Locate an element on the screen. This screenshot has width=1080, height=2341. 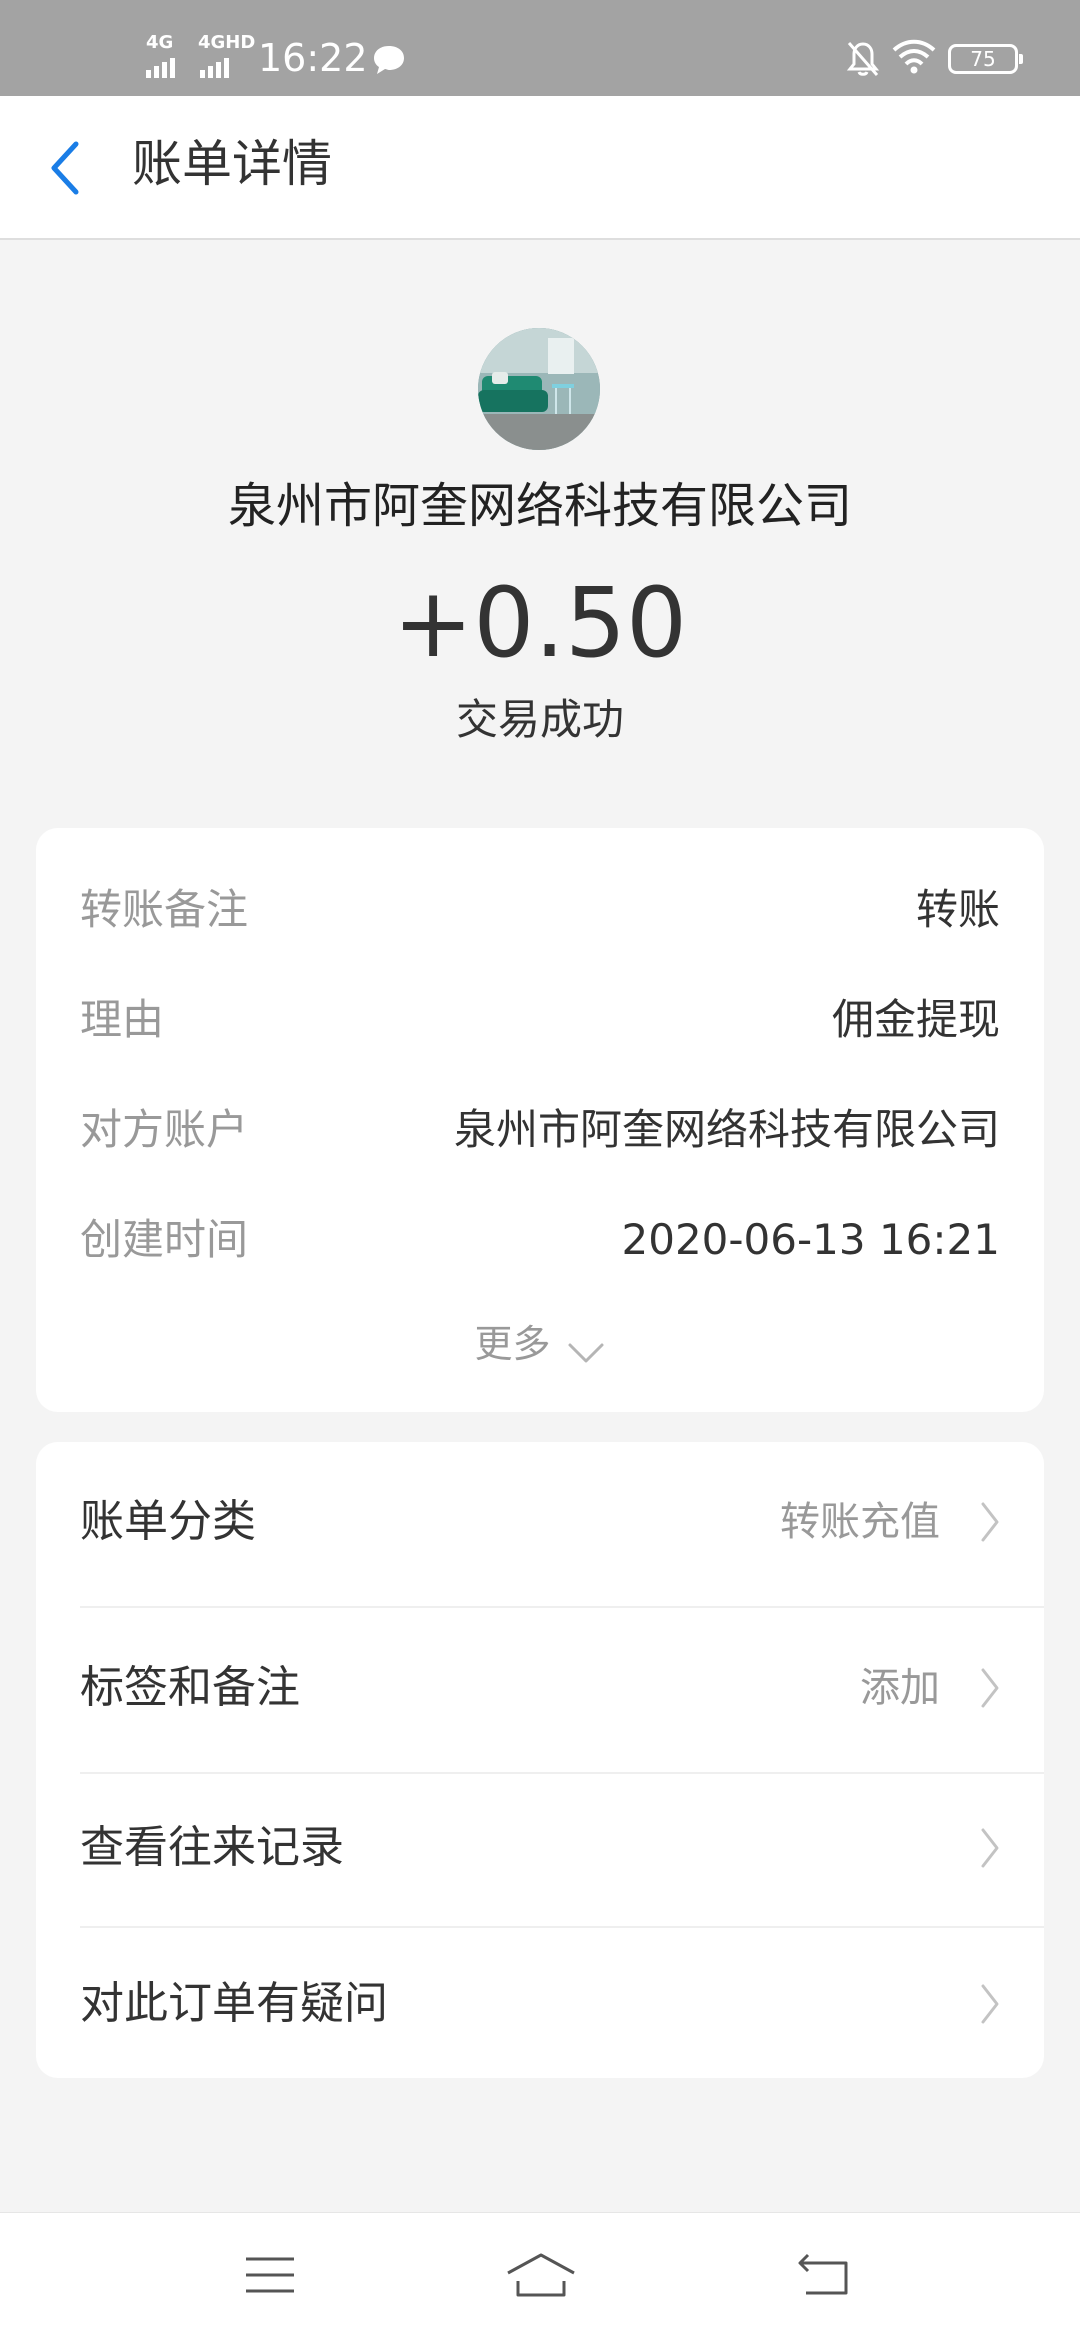
menu-item-value: 转账充值 is located at coordinates (860, 1522).